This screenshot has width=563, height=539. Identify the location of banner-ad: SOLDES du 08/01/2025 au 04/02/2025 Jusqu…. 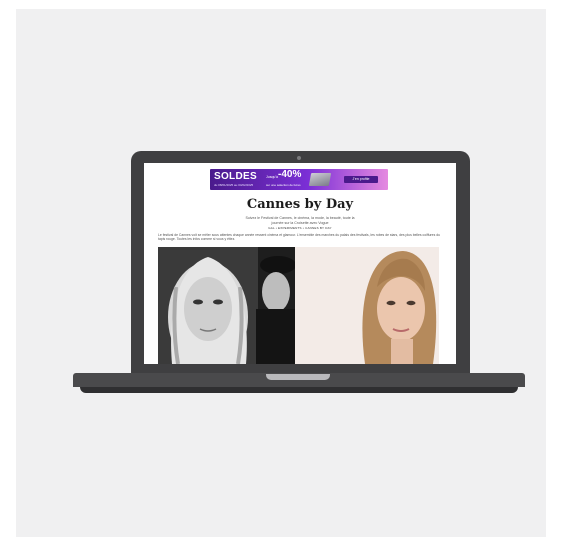
(299, 179).